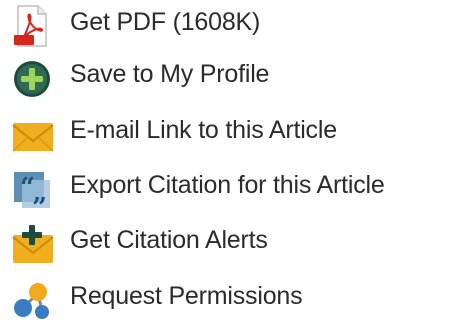  What do you see at coordinates (165, 22) in the screenshot?
I see `get-pdf-label: Get PDF (1608K)` at bounding box center [165, 22].